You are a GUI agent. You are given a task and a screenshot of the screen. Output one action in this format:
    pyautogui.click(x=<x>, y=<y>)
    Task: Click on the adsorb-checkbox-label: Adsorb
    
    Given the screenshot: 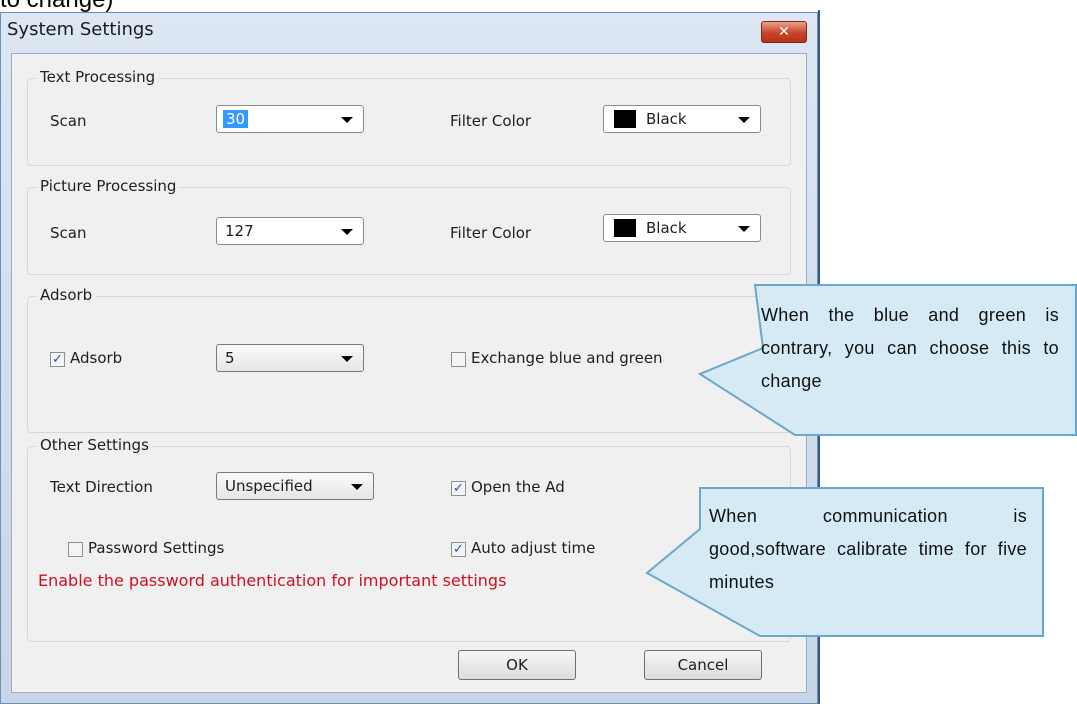 What is the action you would take?
    pyautogui.click(x=96, y=358)
    